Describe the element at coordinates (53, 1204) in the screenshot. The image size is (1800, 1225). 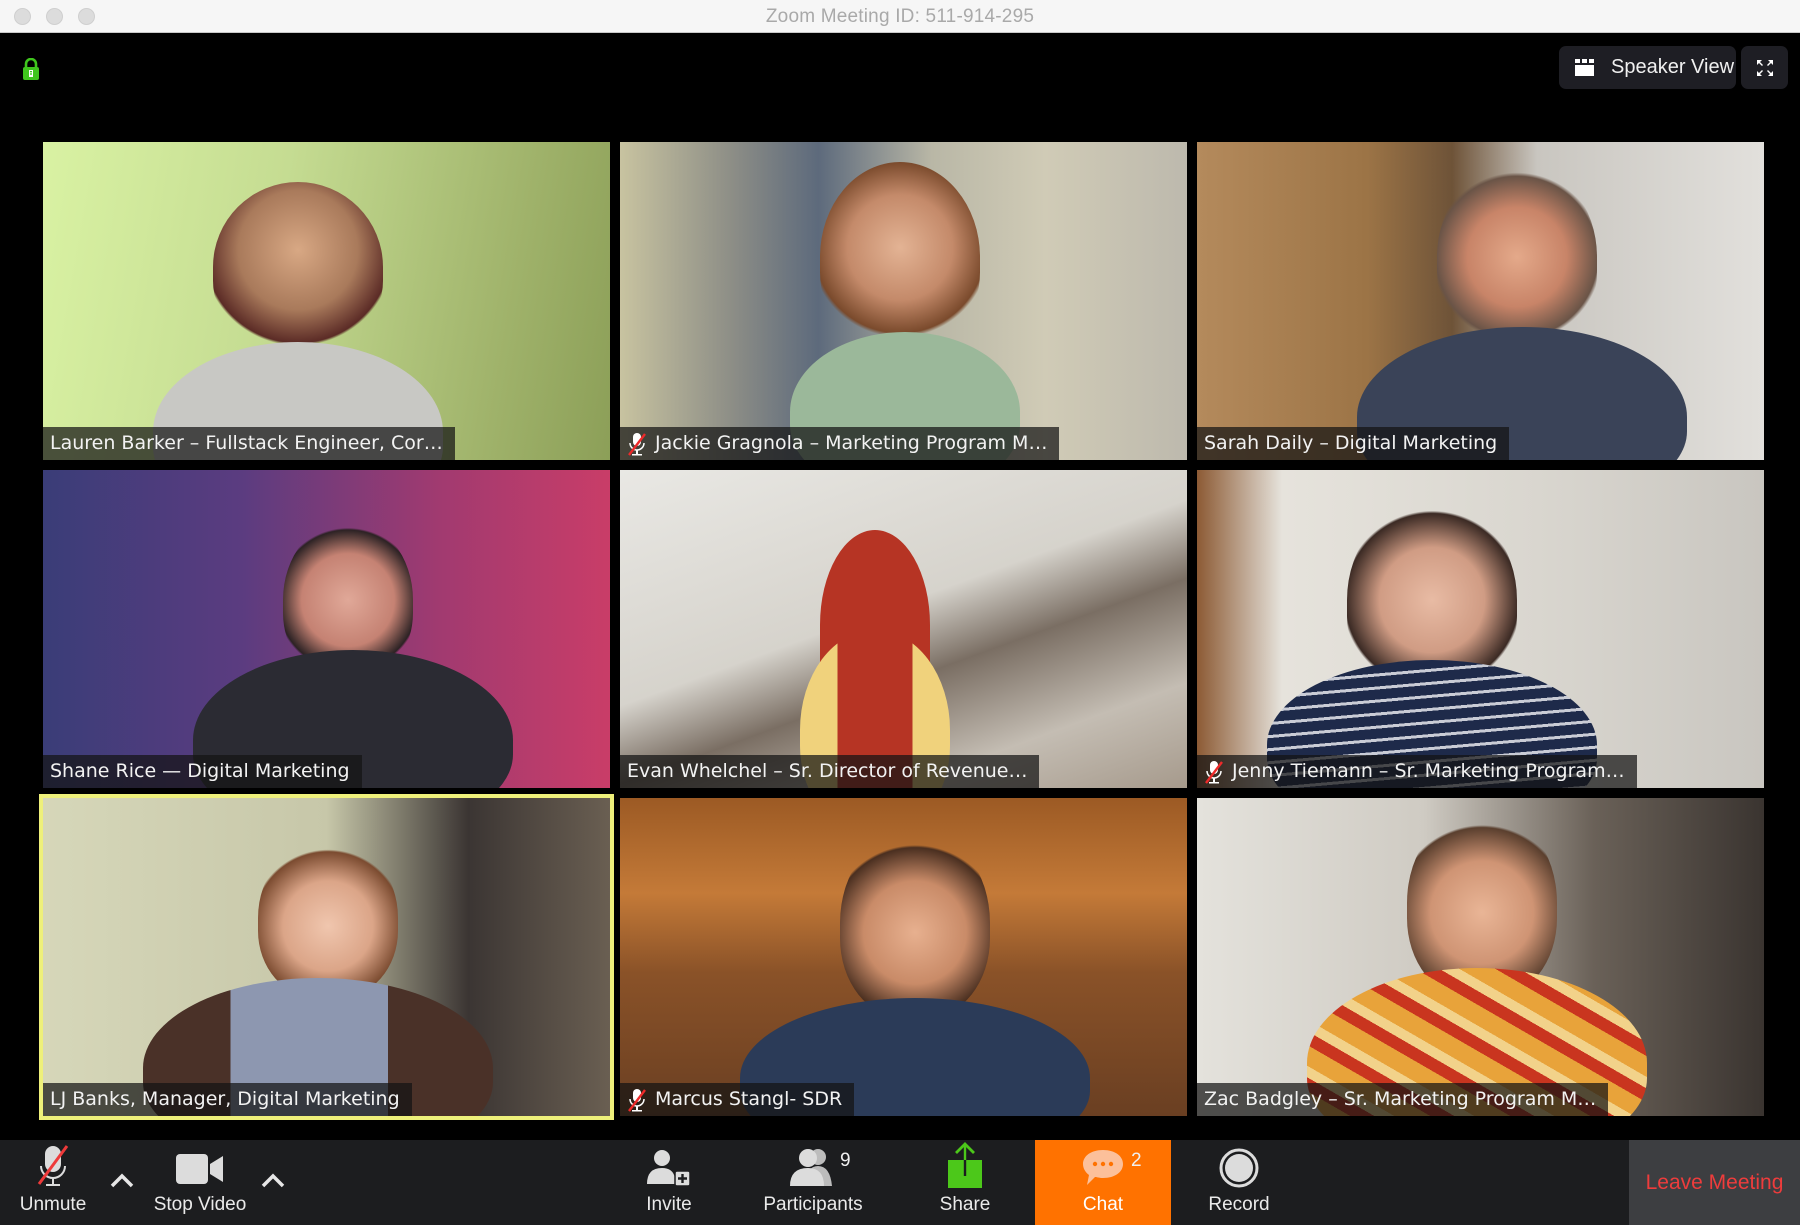
I see `unmute-label: Unmute` at that location.